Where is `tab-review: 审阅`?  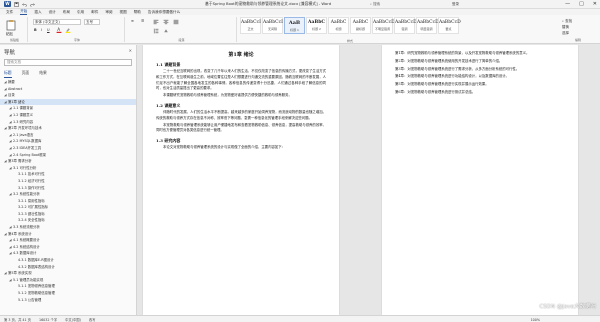 tab-review: 审阅 is located at coordinates (108, 12).